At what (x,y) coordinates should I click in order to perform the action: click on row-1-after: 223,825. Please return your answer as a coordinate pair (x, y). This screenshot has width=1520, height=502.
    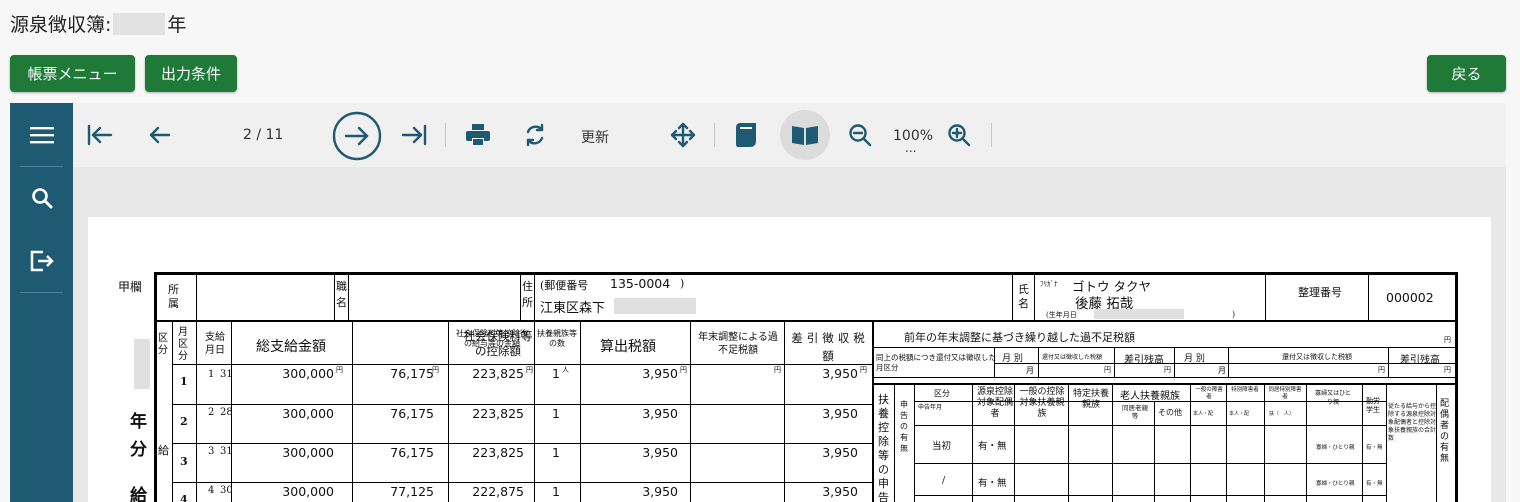
    Looking at the image, I should click on (498, 373).